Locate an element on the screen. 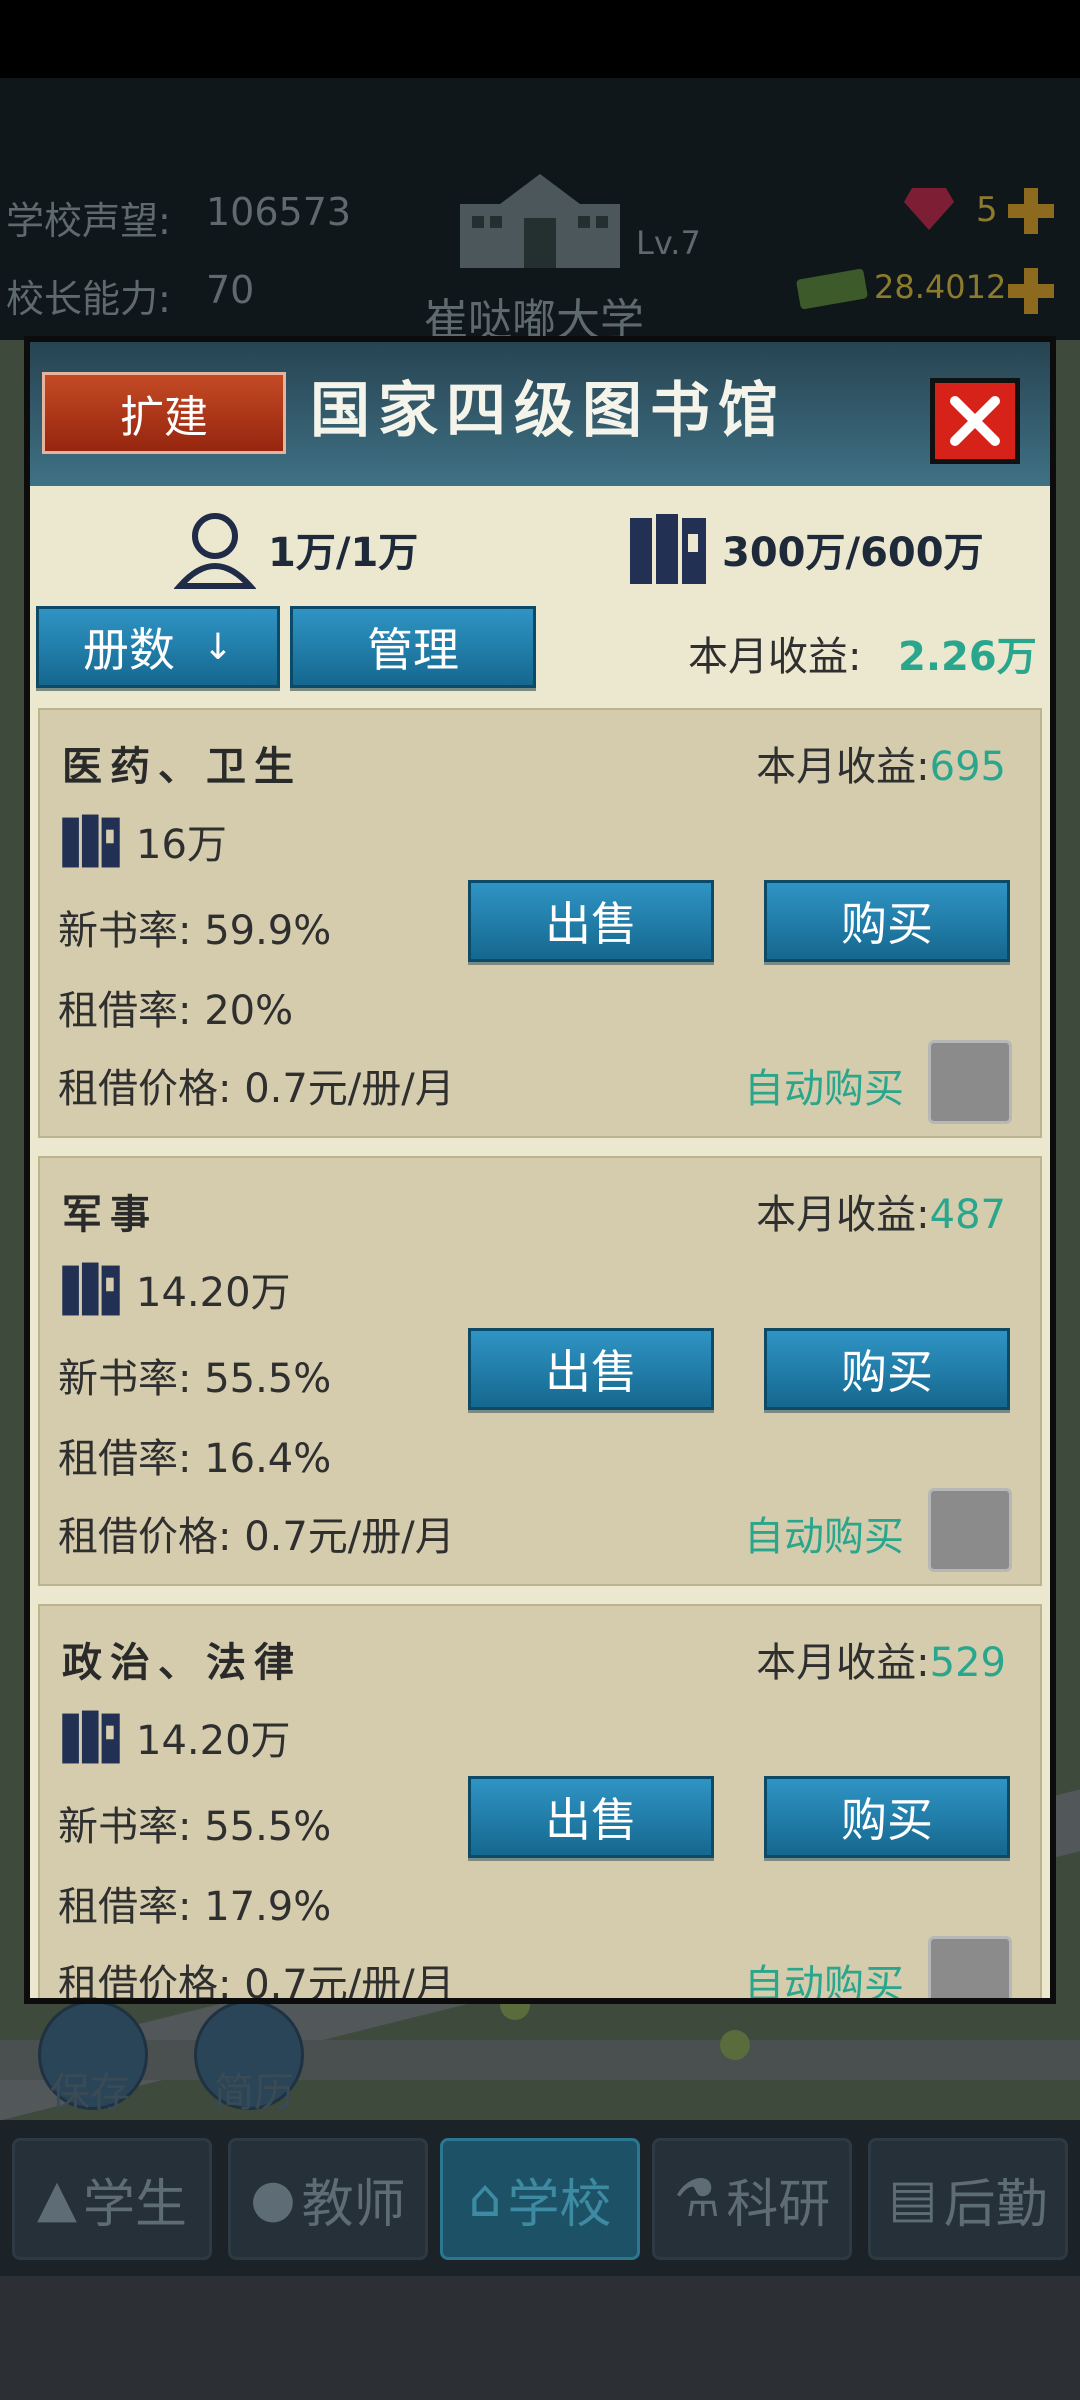  nav-research: ⚗ 科研 is located at coordinates (752, 2199).